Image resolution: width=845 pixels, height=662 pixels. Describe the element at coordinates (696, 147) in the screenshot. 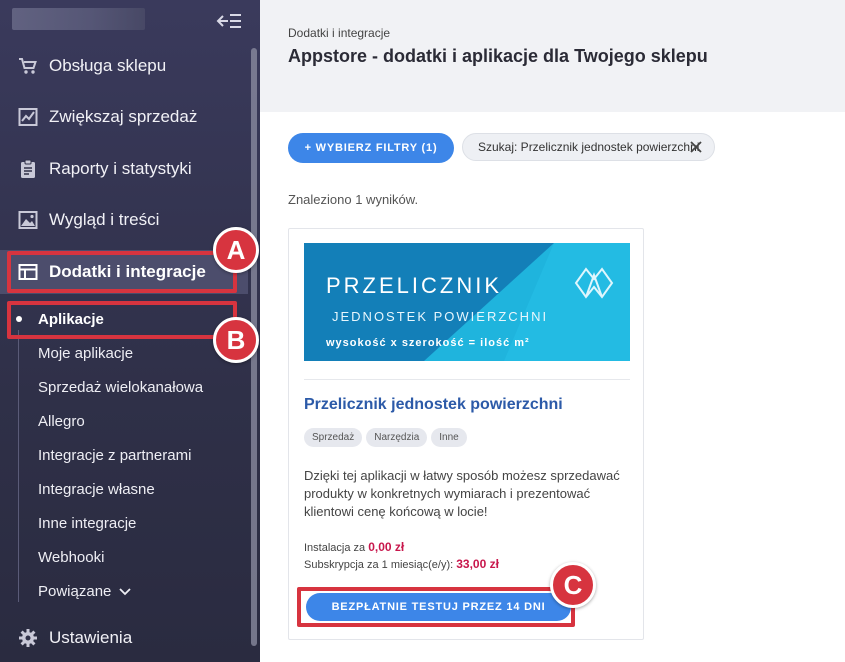

I see `close-icon` at that location.